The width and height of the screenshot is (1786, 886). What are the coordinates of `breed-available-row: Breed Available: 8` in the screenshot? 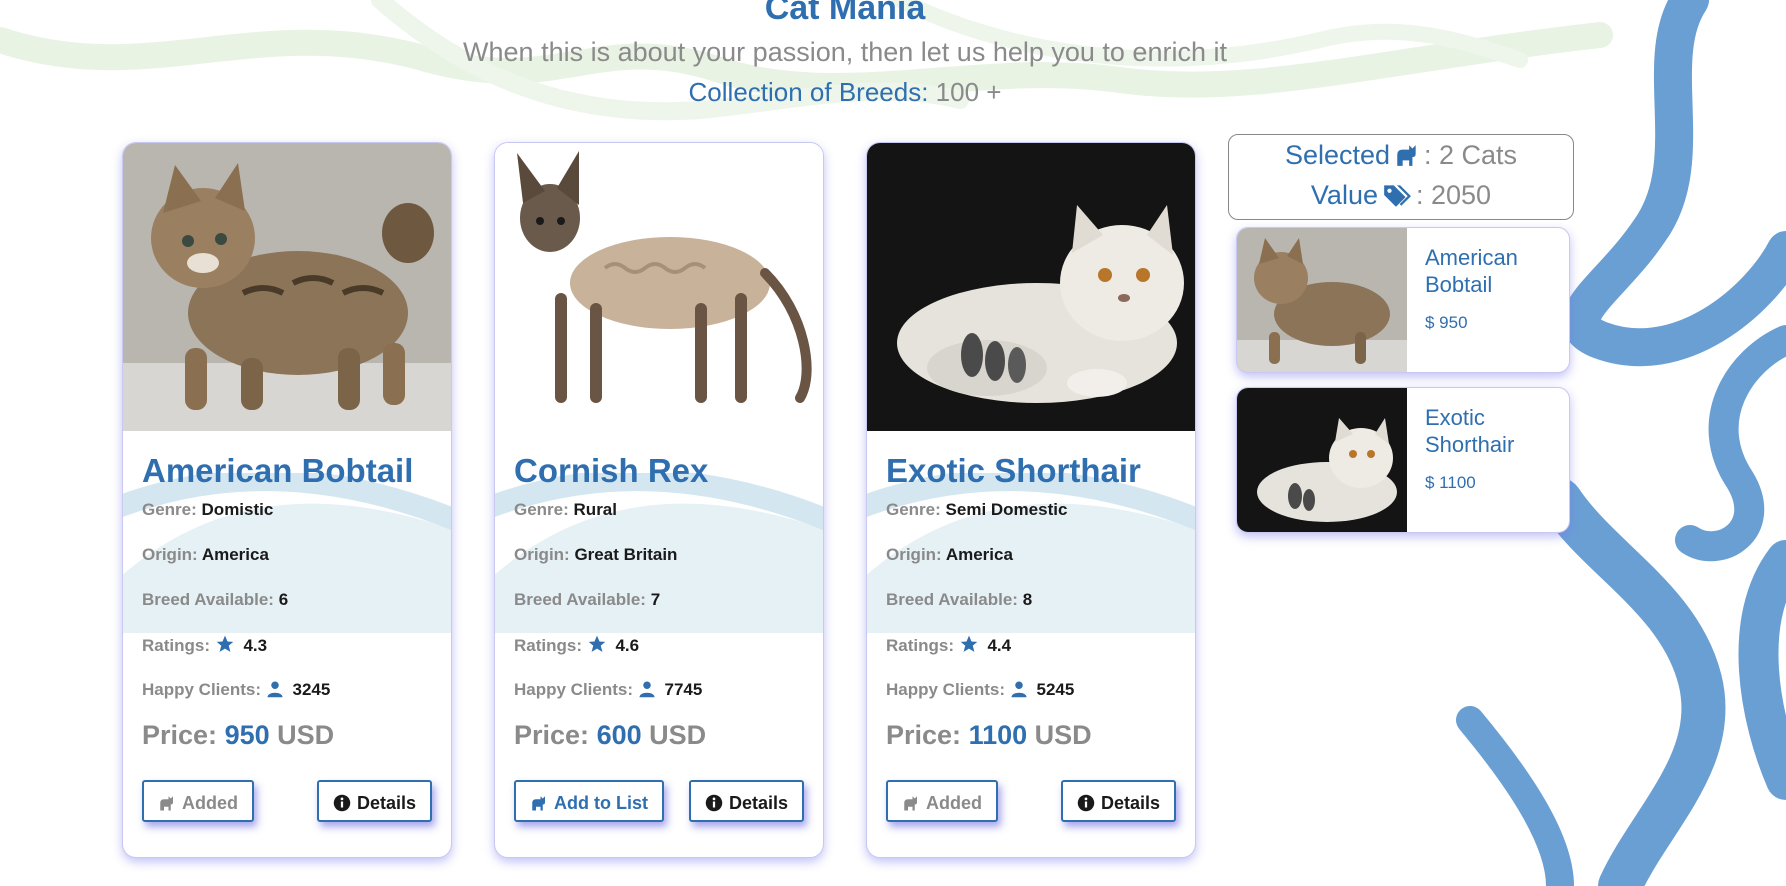 It's located at (959, 600).